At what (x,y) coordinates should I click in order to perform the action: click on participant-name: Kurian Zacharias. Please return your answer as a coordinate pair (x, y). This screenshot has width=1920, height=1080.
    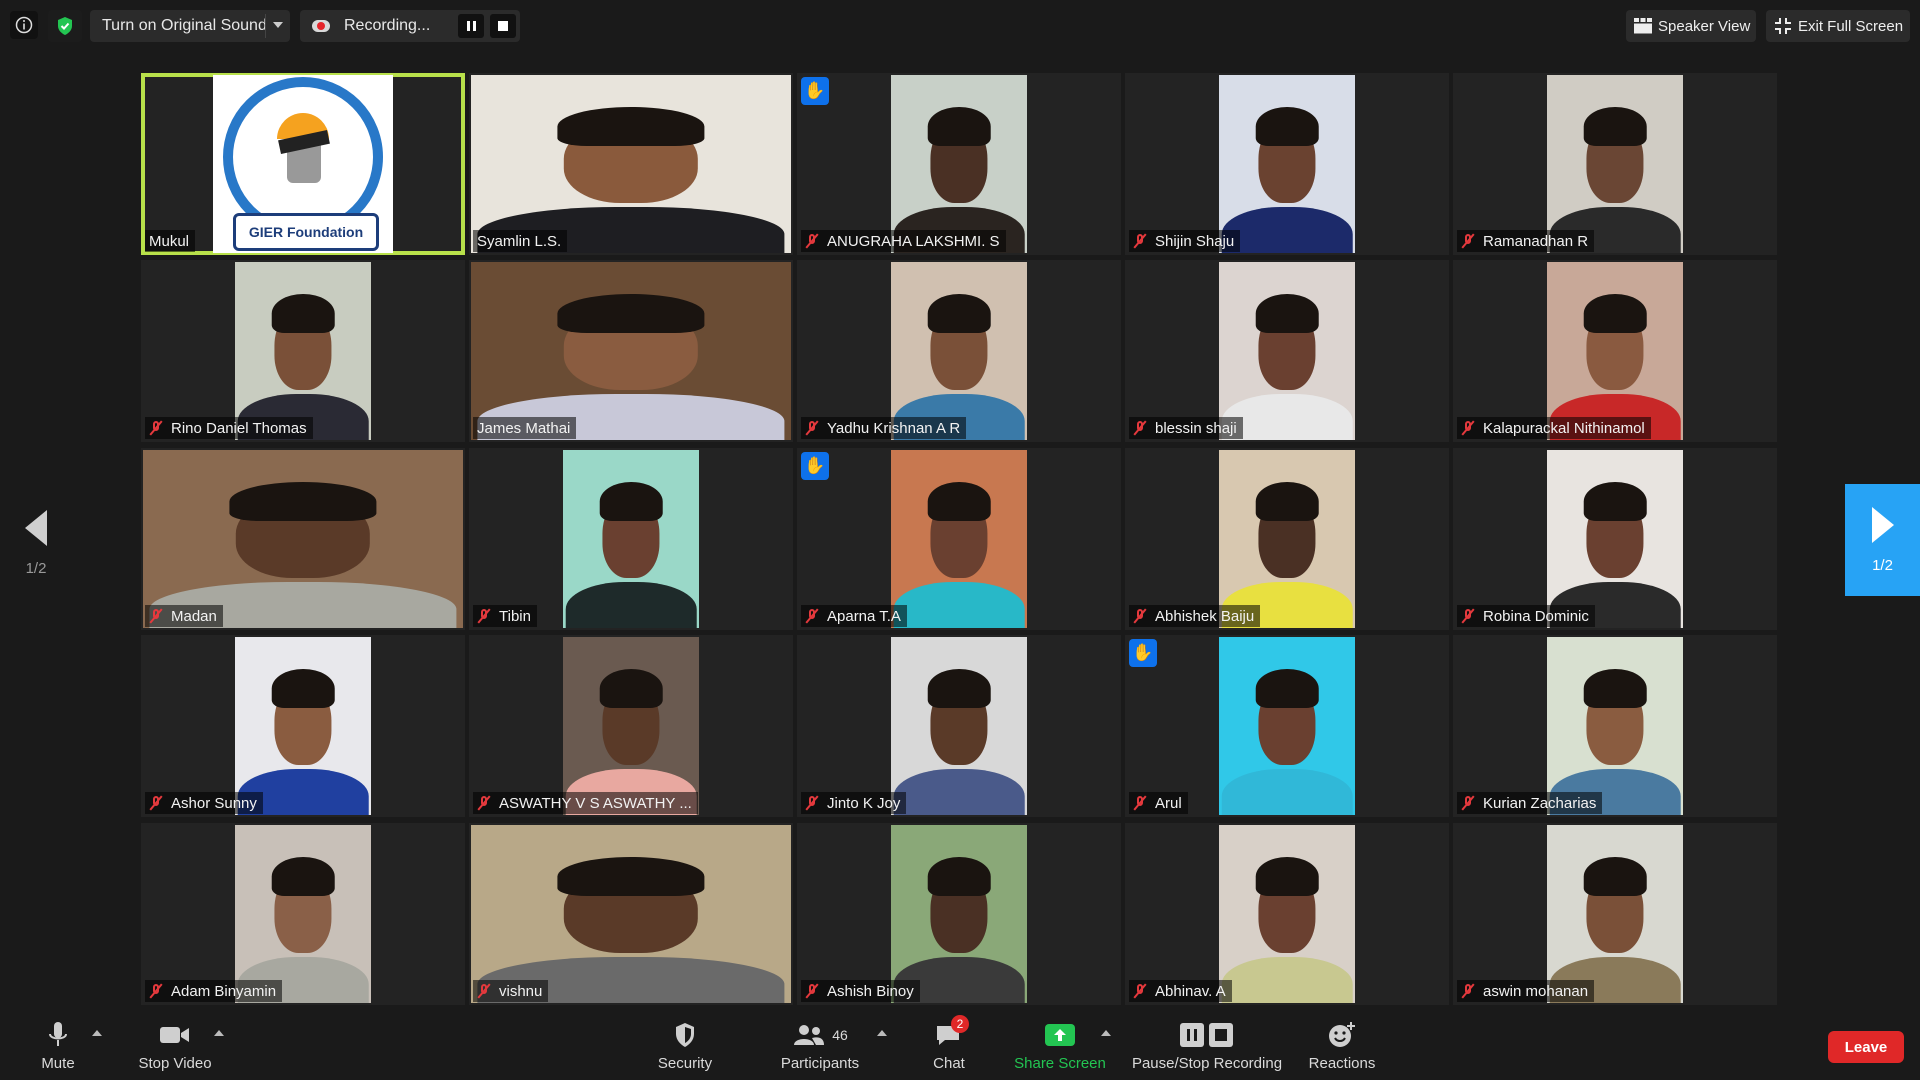
    Looking at the image, I should click on (1540, 803).